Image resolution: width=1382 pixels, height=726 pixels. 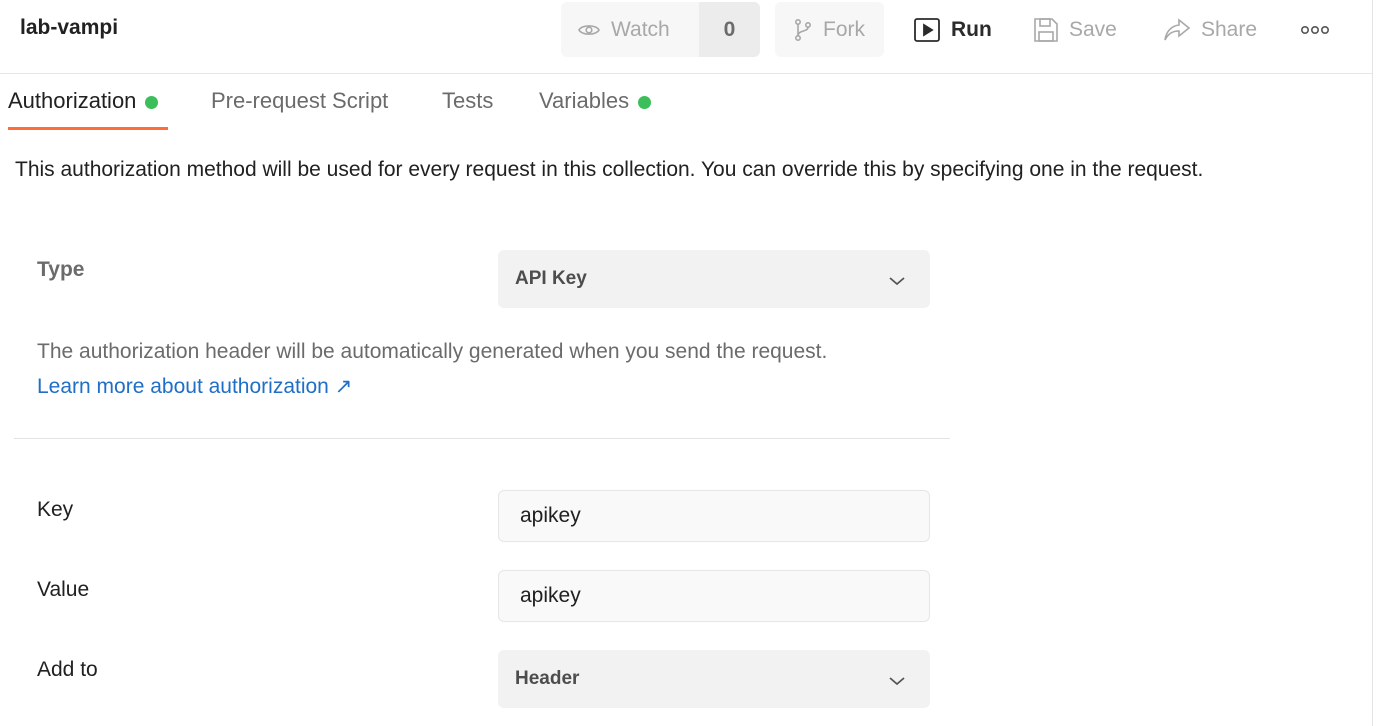 I want to click on fork-icon, so click(x=803, y=30).